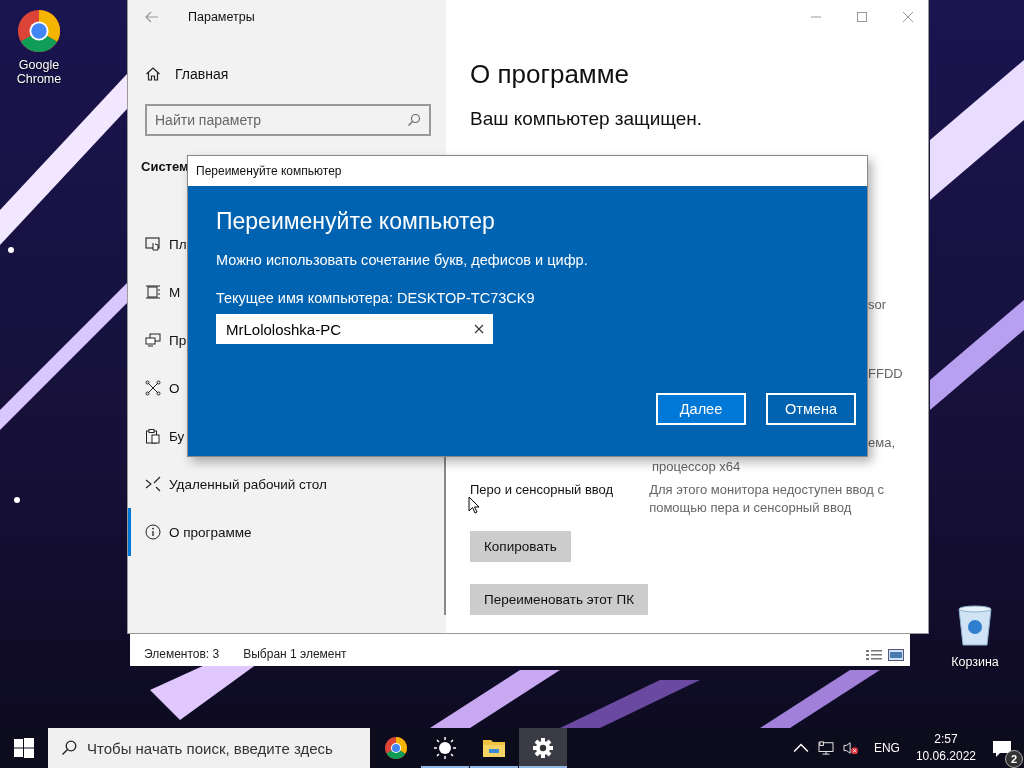  What do you see at coordinates (165, 166) in the screenshot?
I see `section-heading: Систем` at bounding box center [165, 166].